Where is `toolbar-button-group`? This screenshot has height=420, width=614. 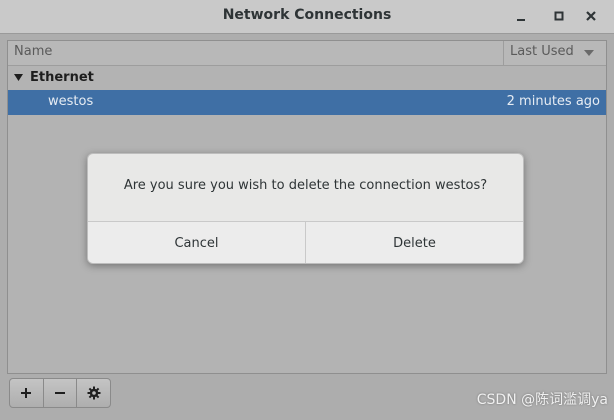 toolbar-button-group is located at coordinates (60, 393).